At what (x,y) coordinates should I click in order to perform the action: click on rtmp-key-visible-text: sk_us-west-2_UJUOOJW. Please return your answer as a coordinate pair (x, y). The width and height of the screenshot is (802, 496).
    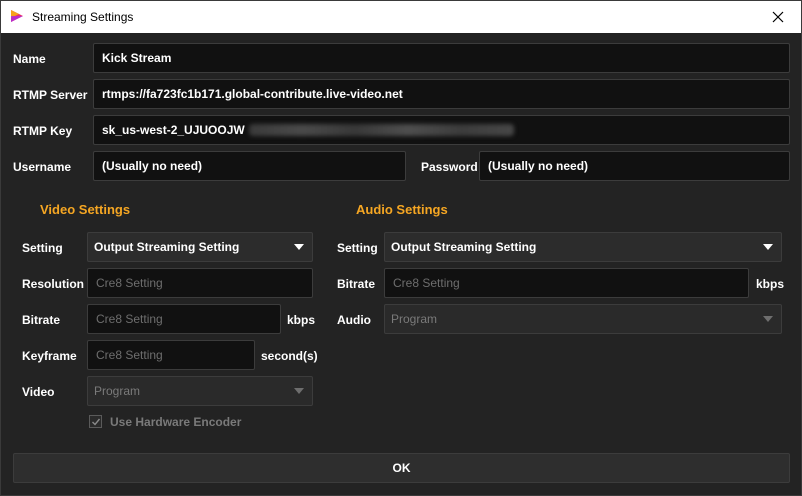
    Looking at the image, I should click on (173, 130).